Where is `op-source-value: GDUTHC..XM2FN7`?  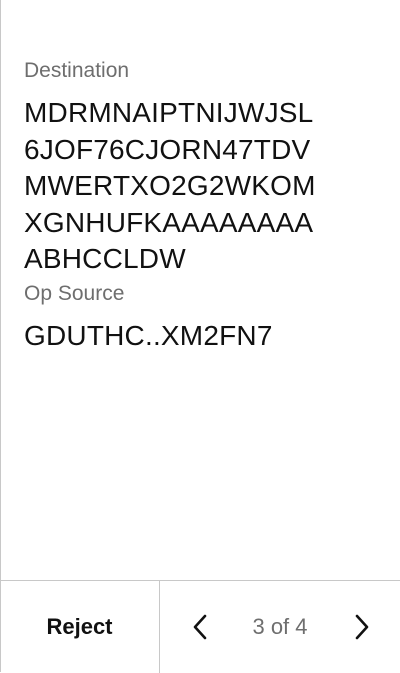
op-source-value: GDUTHC..XM2FN7 is located at coordinates (148, 335).